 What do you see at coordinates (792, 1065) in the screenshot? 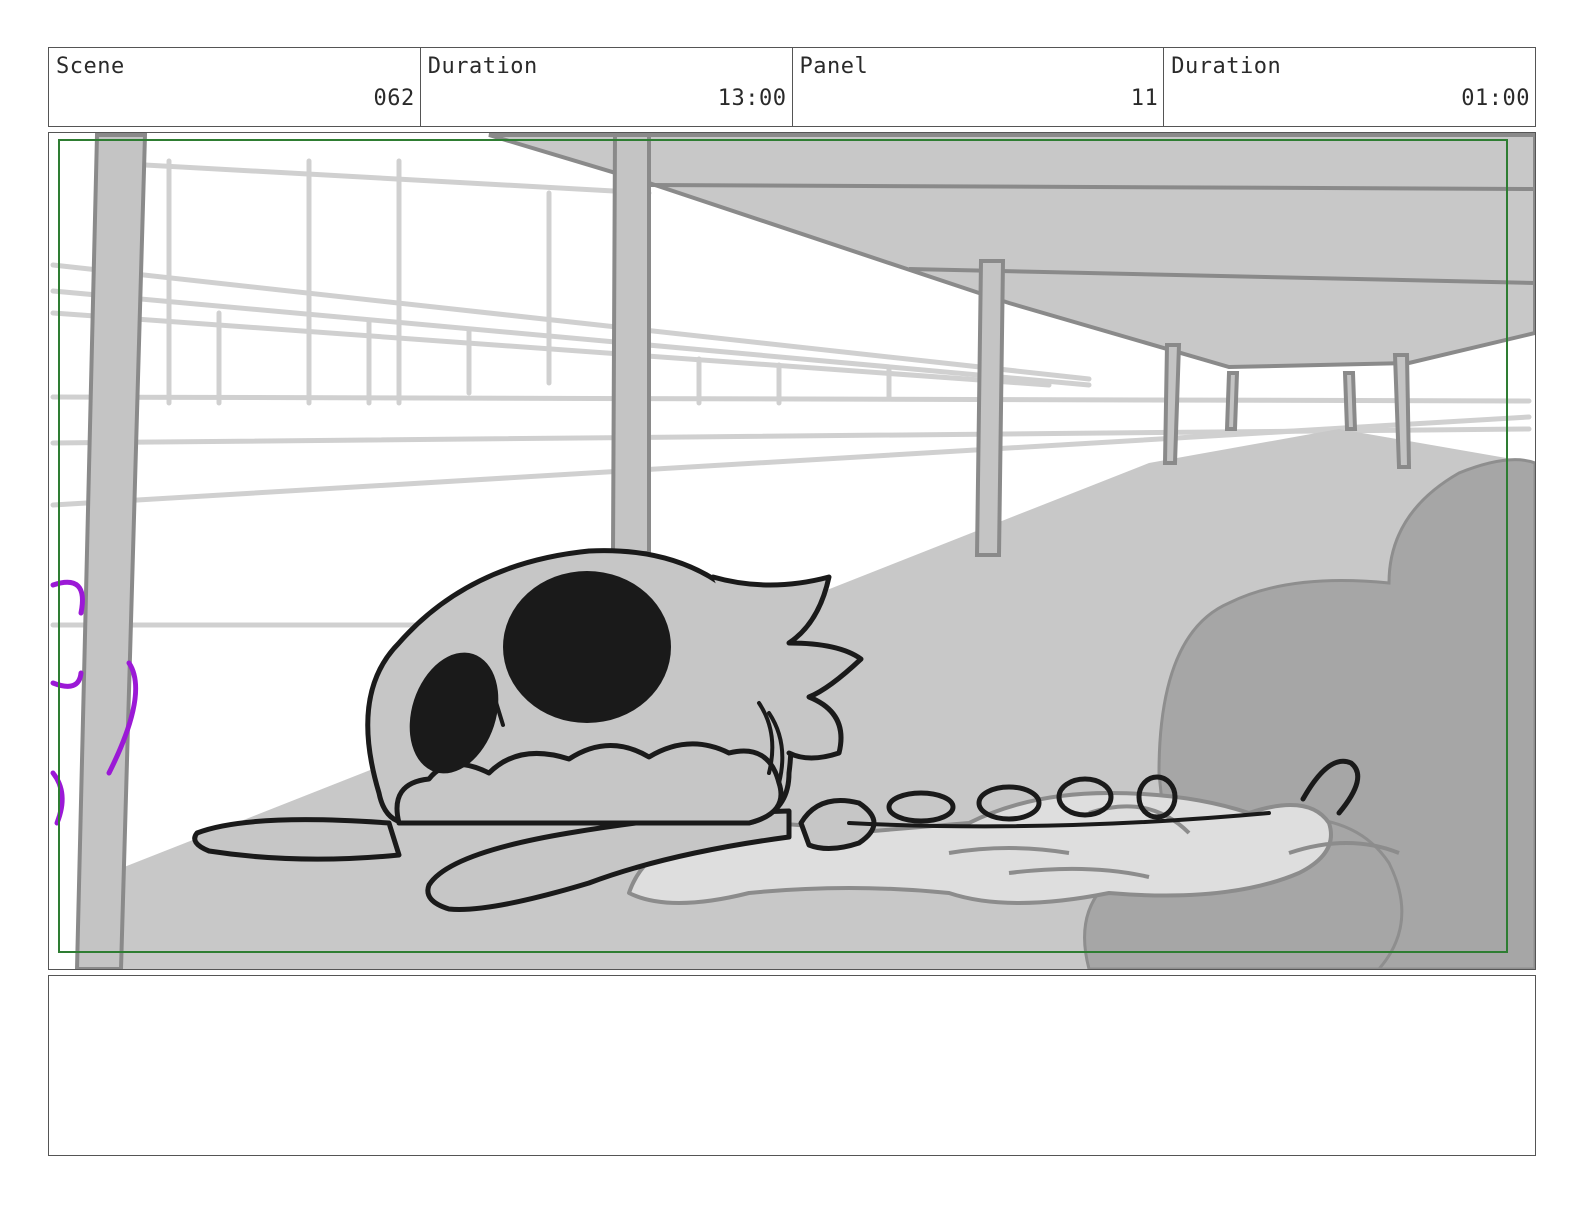
I see `panel-notes-box` at bounding box center [792, 1065].